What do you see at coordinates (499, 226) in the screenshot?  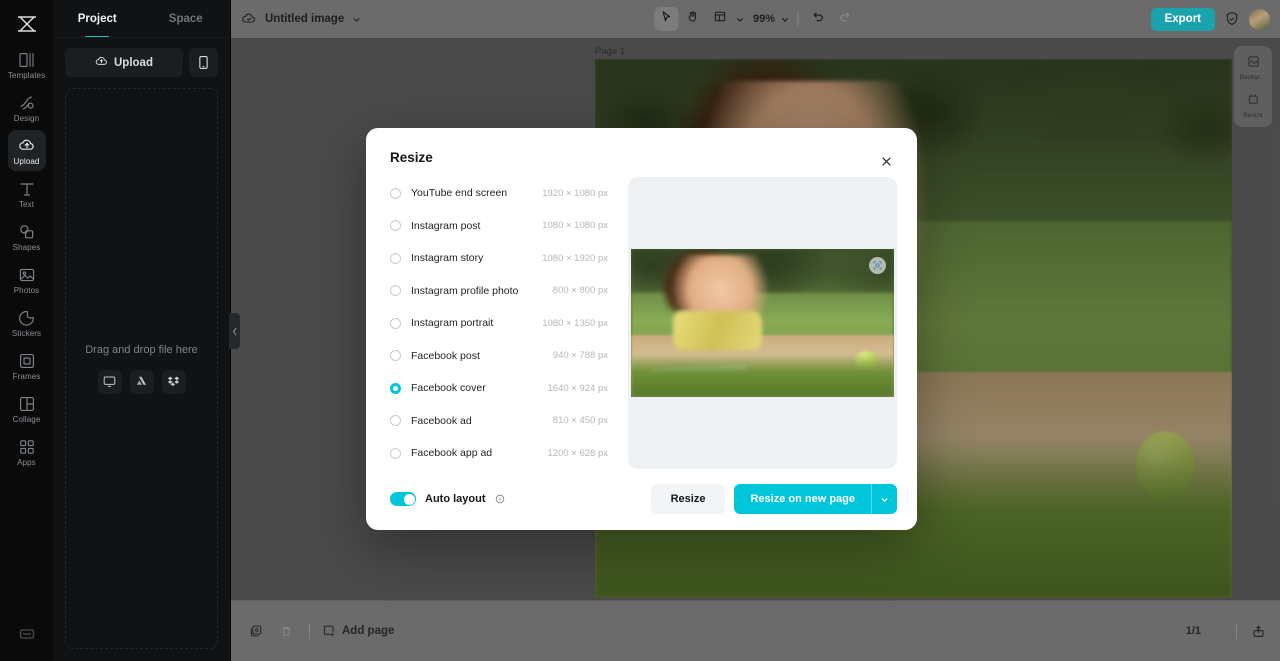 I see `size-option: Instagram post 1080 × 1080 px` at bounding box center [499, 226].